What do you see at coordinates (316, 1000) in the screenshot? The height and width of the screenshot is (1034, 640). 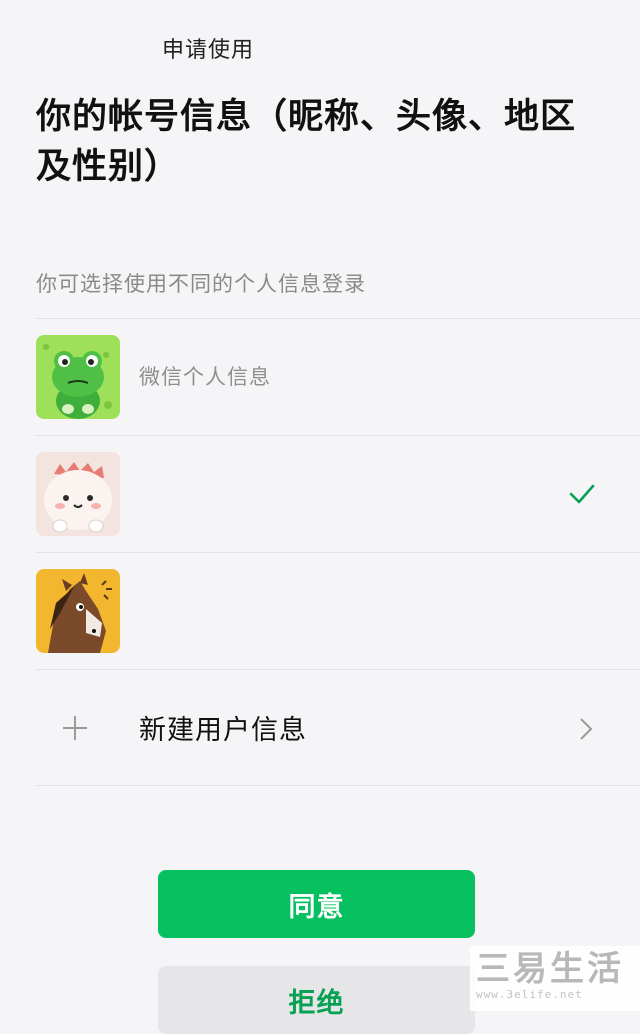 I see `reject-button: 拒绝` at bounding box center [316, 1000].